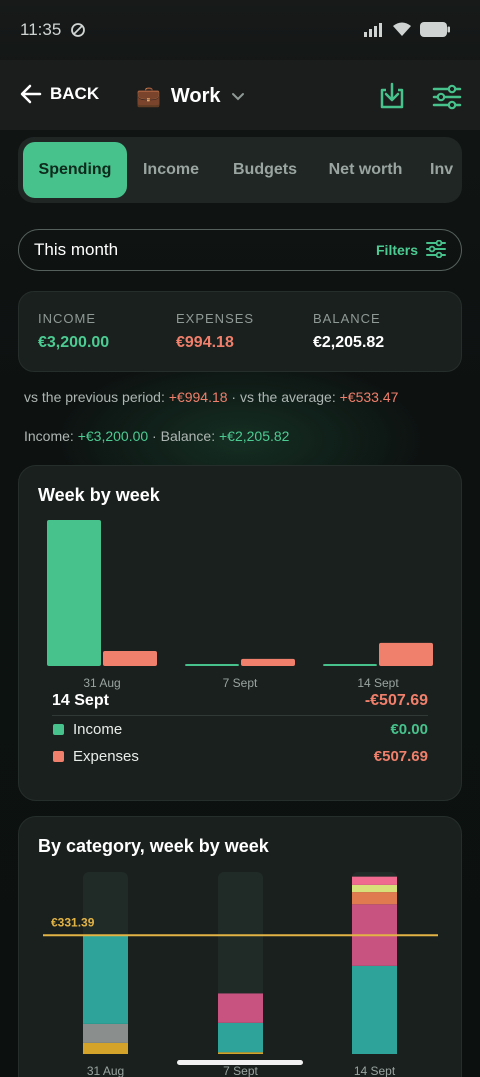  What do you see at coordinates (349, 342) in the screenshot?
I see `balance-value: €2,205.82` at bounding box center [349, 342].